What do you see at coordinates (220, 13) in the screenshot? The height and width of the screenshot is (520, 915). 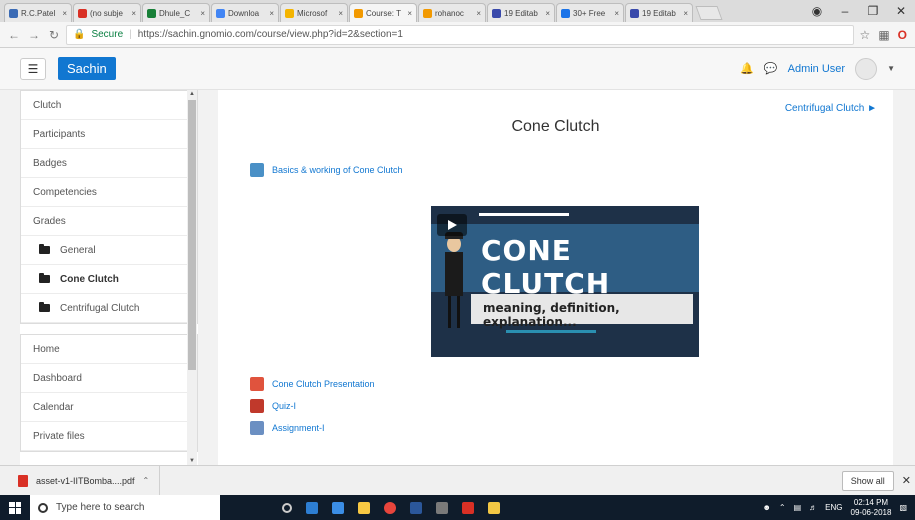 I see `tab-favicon-icon` at bounding box center [220, 13].